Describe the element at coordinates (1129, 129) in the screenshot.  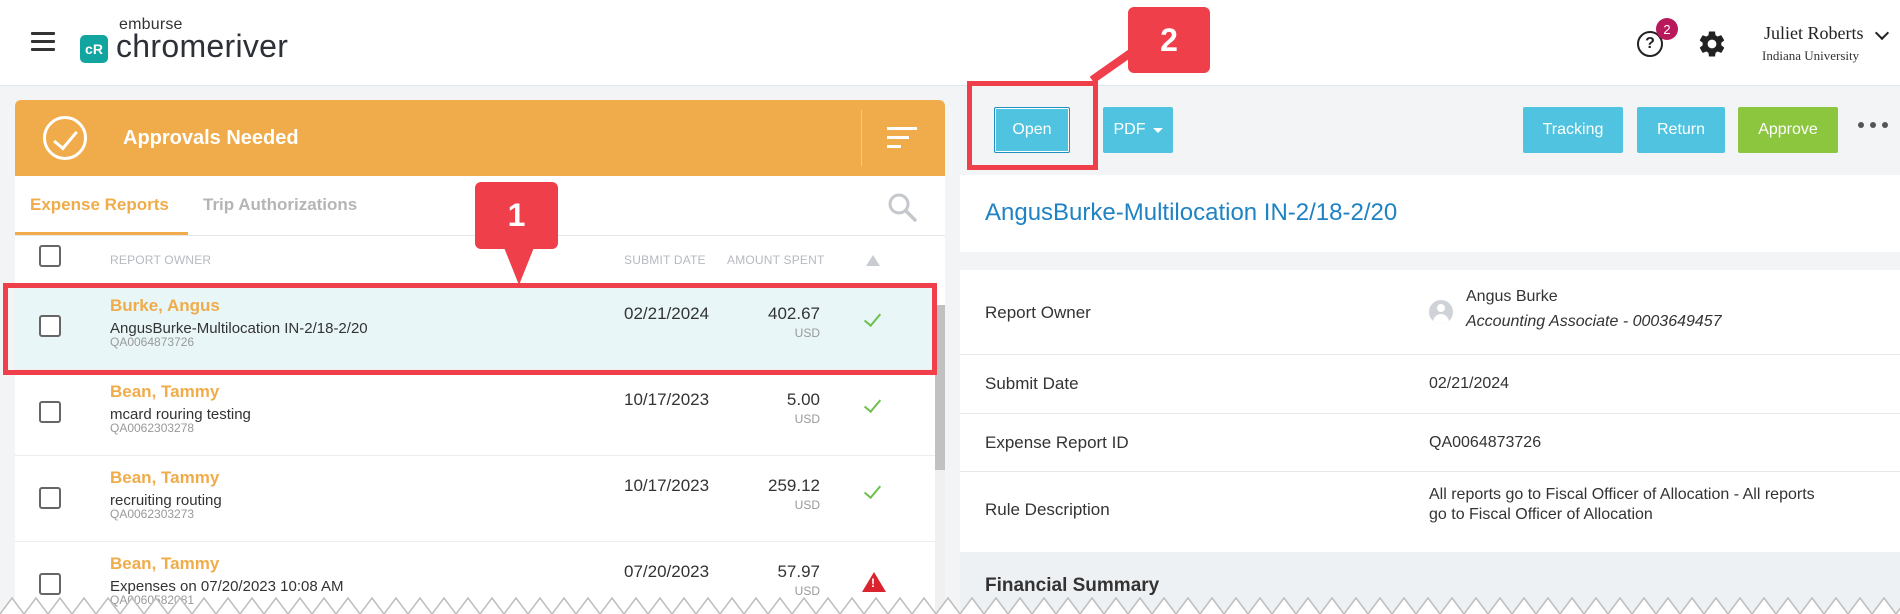
I see `pdf-label: PDF` at that location.